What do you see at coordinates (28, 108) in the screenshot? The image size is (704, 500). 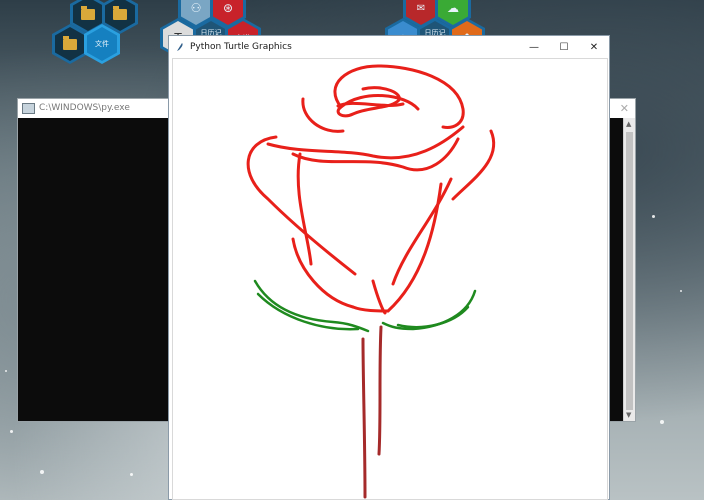 I see `console-app-icon` at bounding box center [28, 108].